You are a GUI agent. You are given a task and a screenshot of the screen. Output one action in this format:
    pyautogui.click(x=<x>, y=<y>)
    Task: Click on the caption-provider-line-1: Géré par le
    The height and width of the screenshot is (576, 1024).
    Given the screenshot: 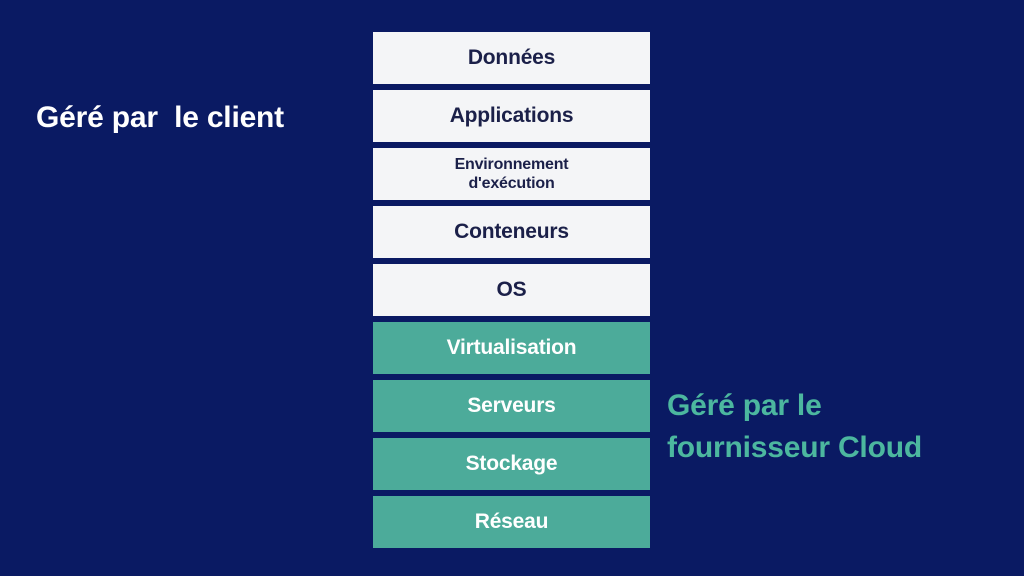 What is the action you would take?
    pyautogui.click(x=744, y=405)
    